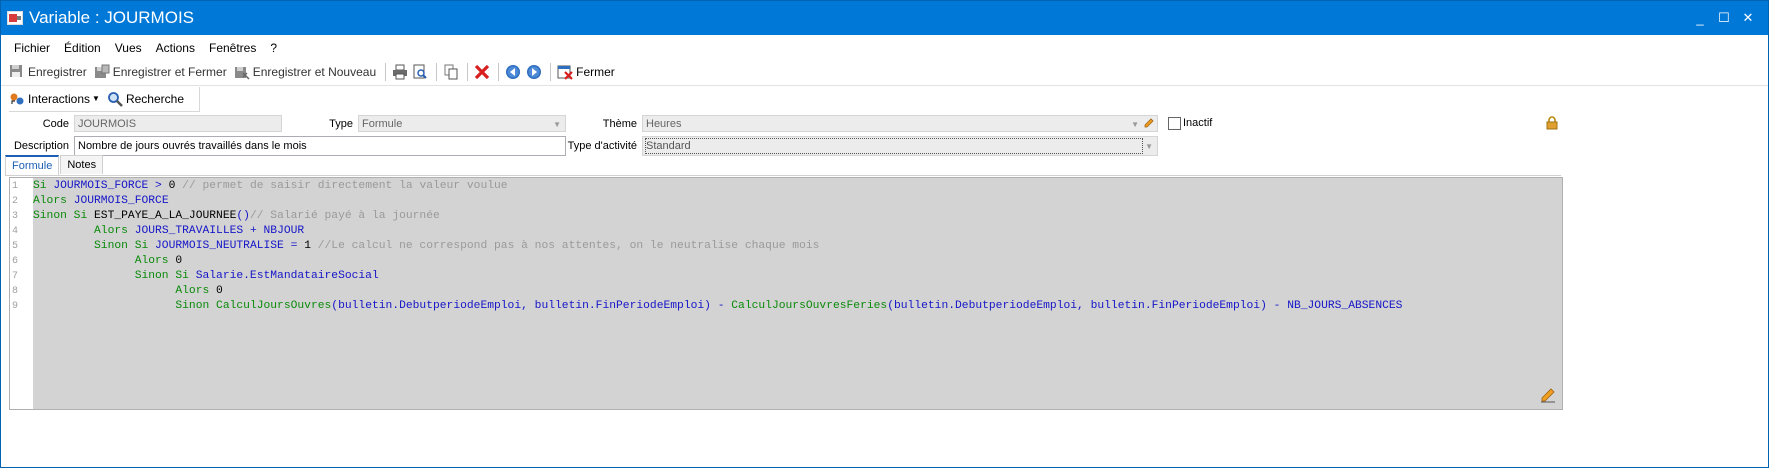 The width and height of the screenshot is (1769, 468). What do you see at coordinates (305, 72) in the screenshot?
I see `save-new-button: Enregistrer et Nouveau` at bounding box center [305, 72].